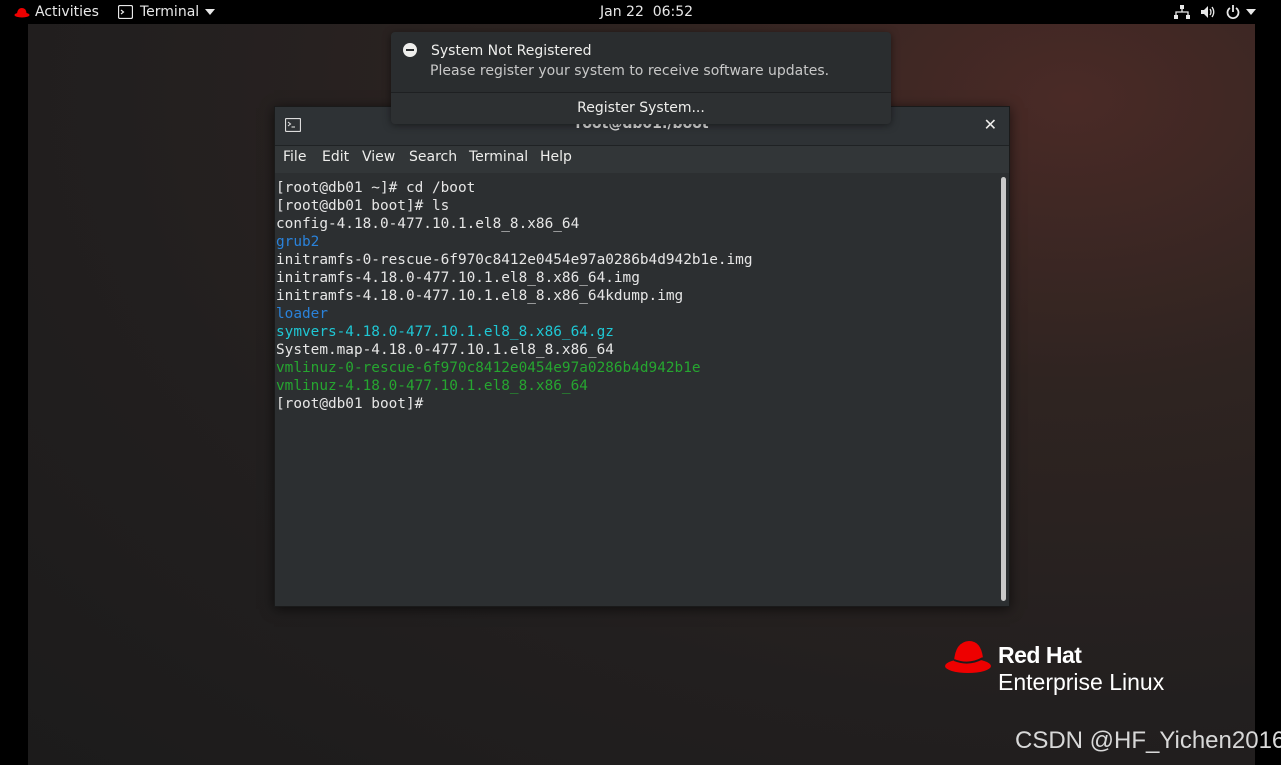 Image resolution: width=1281 pixels, height=765 pixels. I want to click on network-icon, so click(1182, 12).